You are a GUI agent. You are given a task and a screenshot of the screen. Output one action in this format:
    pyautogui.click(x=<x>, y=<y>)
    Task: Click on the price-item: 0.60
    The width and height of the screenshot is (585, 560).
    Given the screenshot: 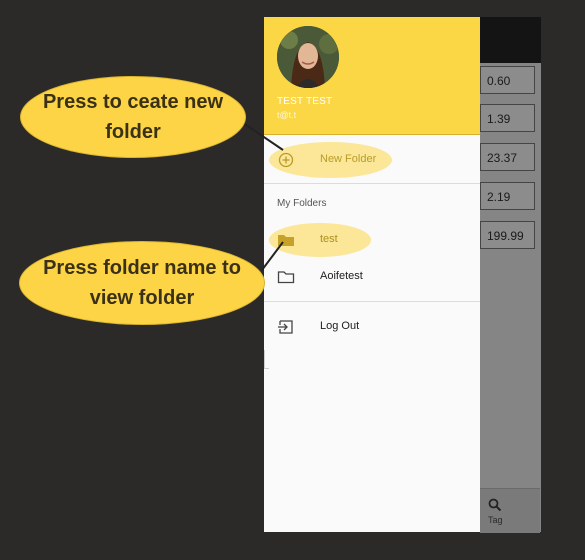 What is the action you would take?
    pyautogui.click(x=507, y=80)
    